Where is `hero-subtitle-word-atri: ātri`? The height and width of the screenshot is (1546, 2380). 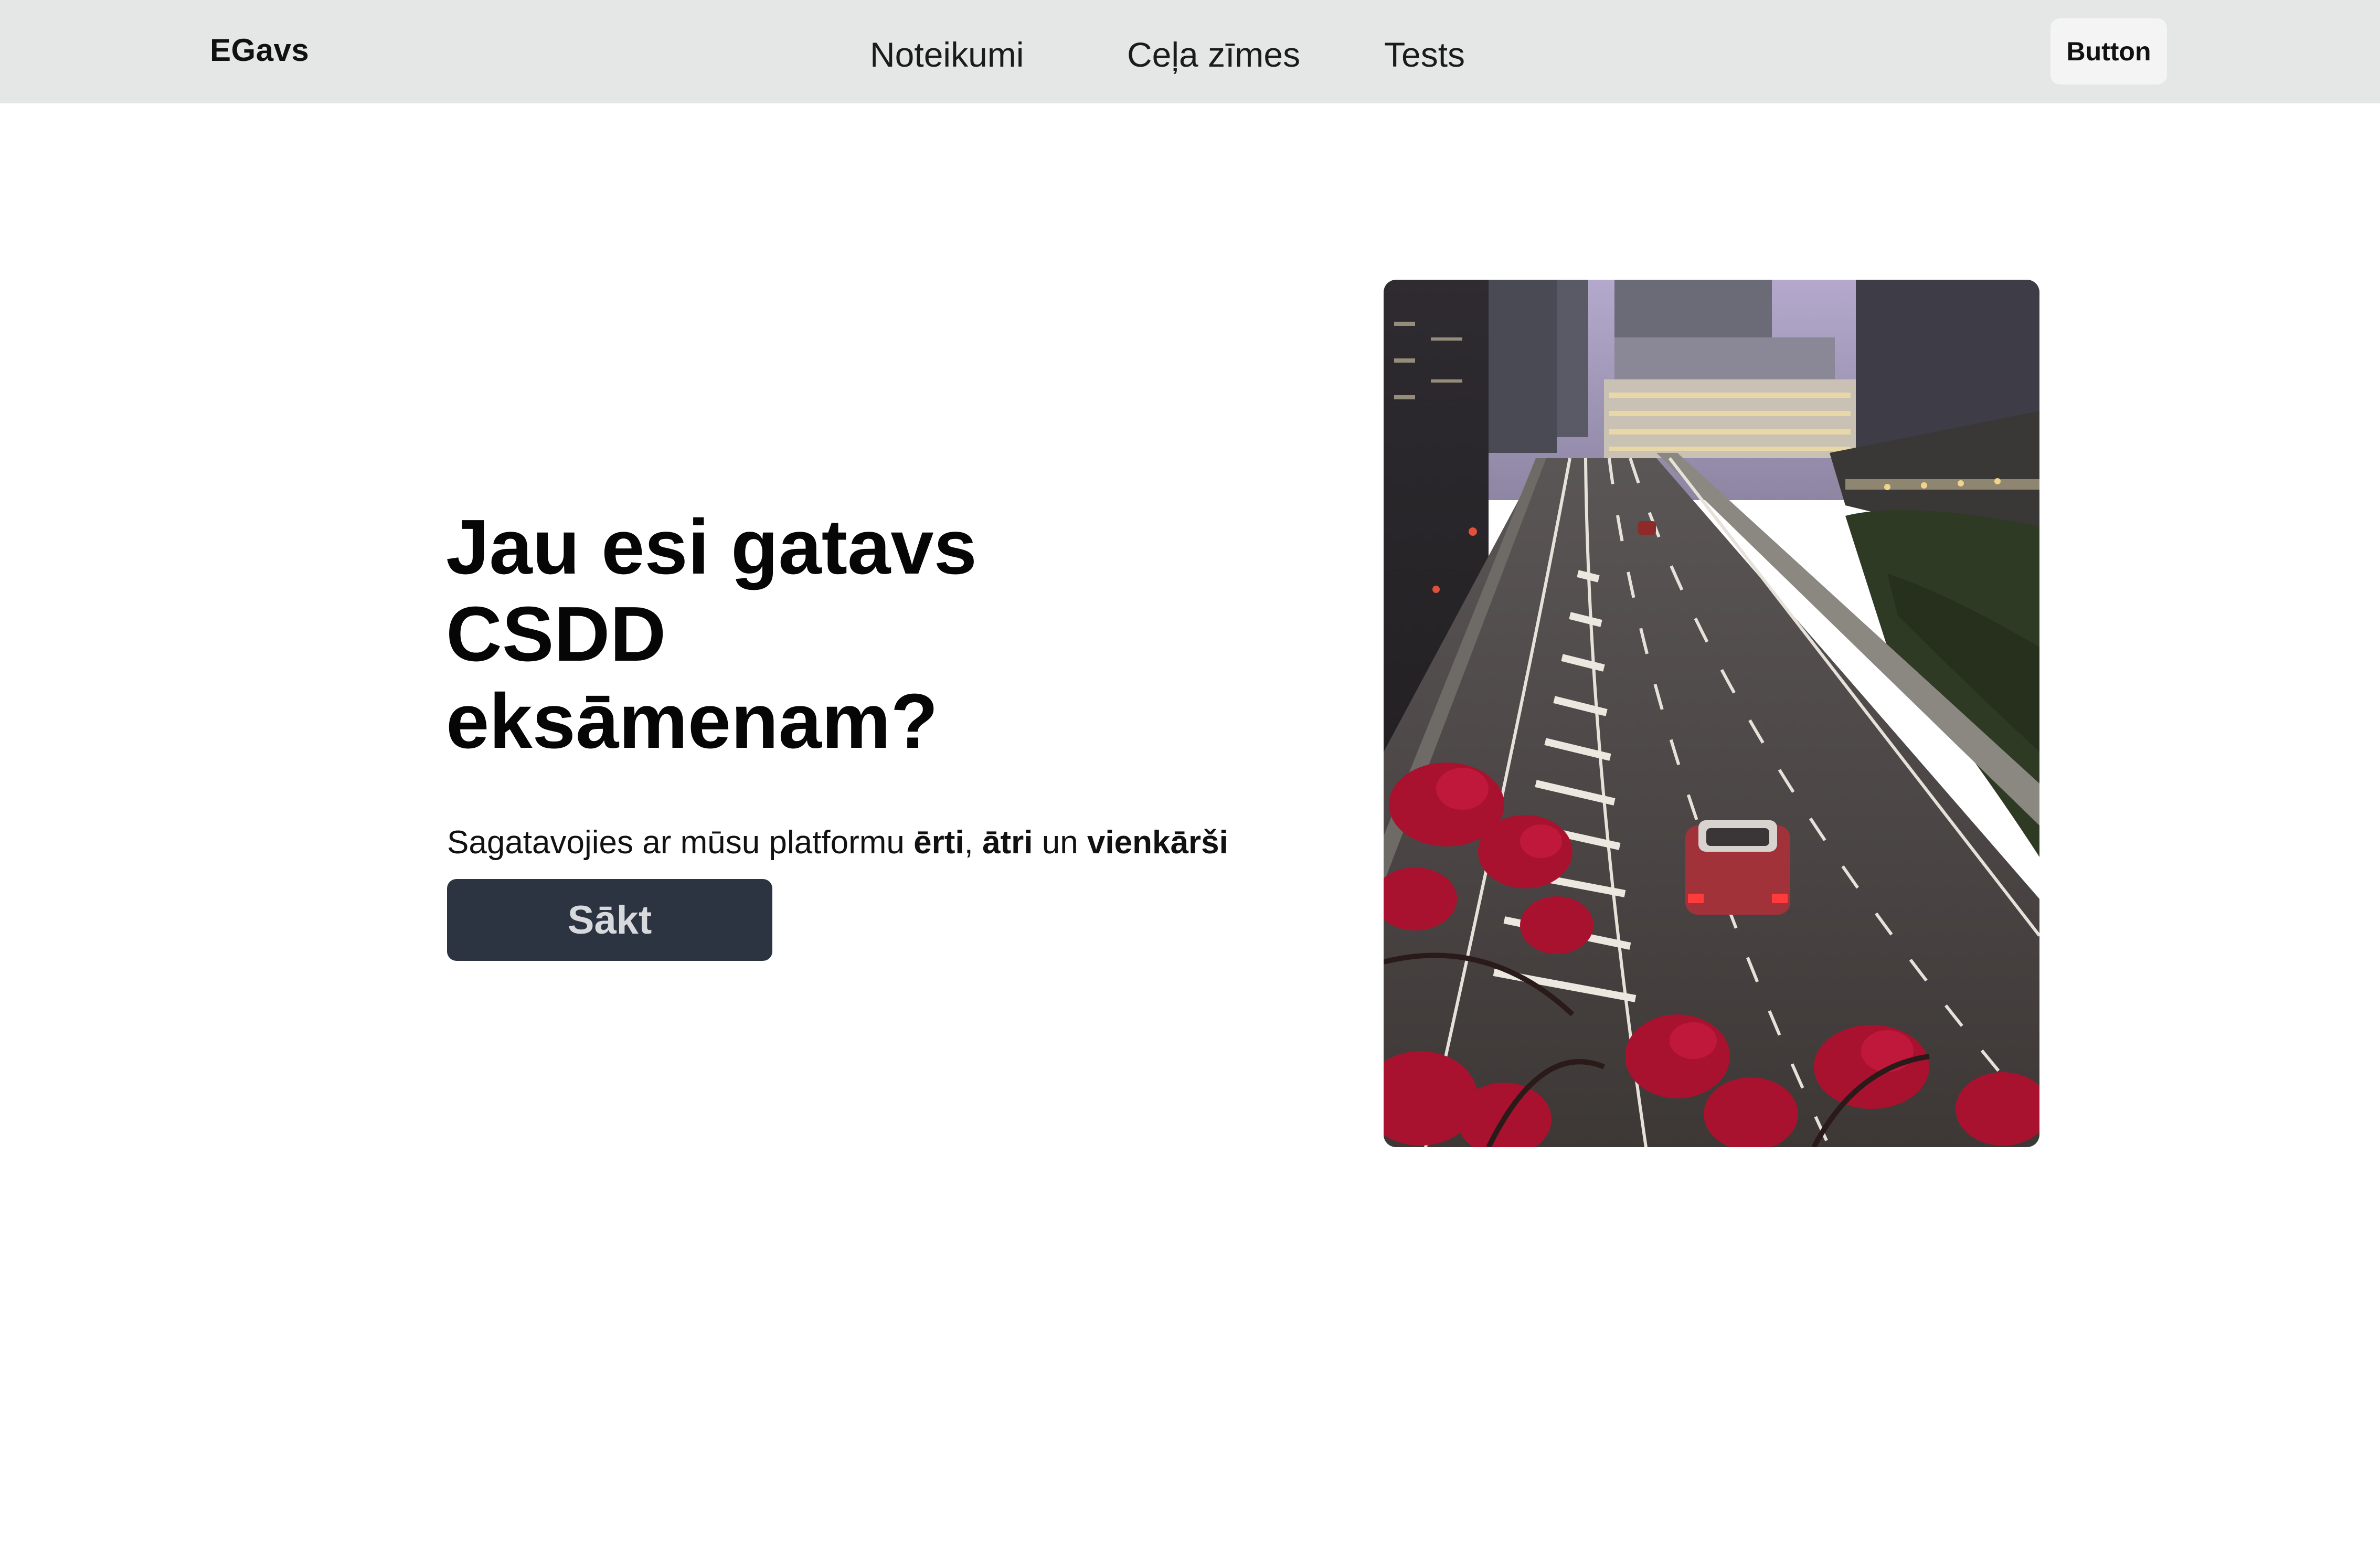
hero-subtitle-word-atri: ātri is located at coordinates (1007, 842).